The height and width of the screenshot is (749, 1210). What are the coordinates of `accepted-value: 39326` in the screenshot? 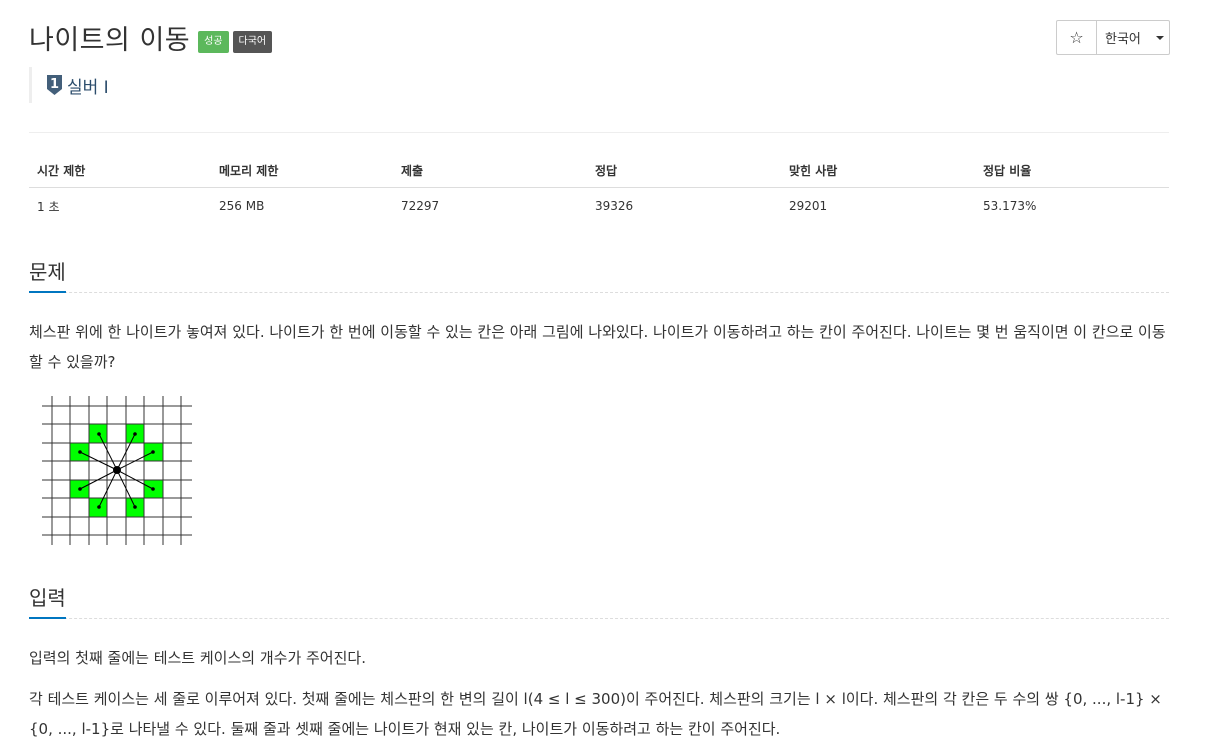 It's located at (614, 206).